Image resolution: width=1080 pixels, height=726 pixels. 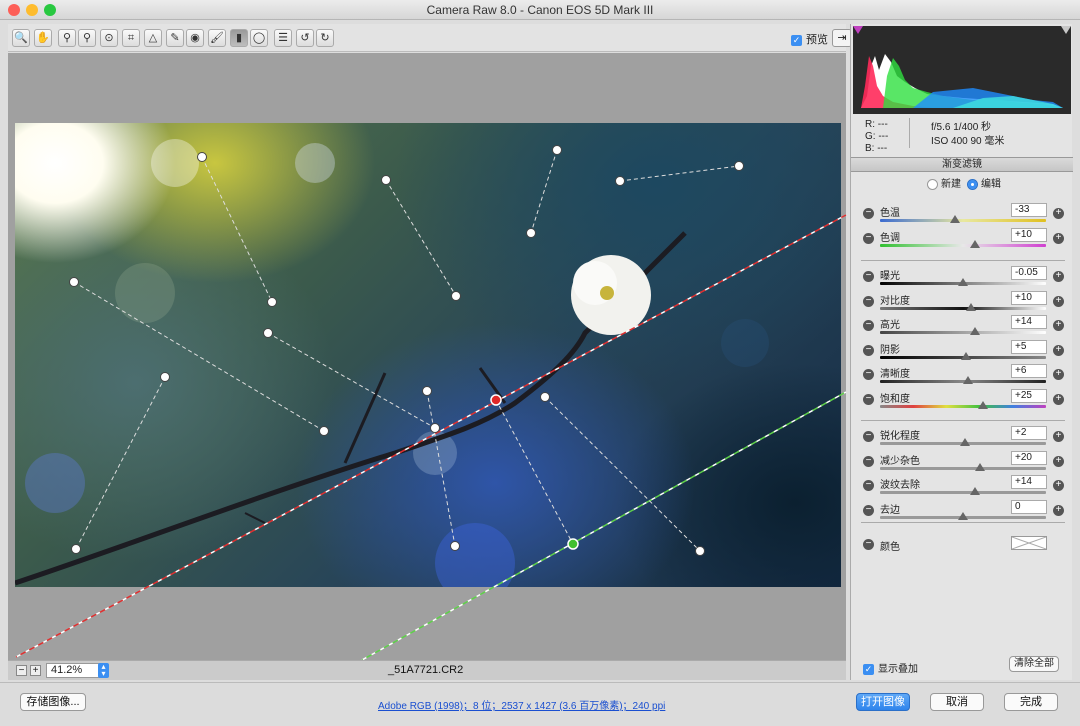 What do you see at coordinates (900, 485) in the screenshot?
I see `slider-label: 波纹去除` at bounding box center [900, 485].